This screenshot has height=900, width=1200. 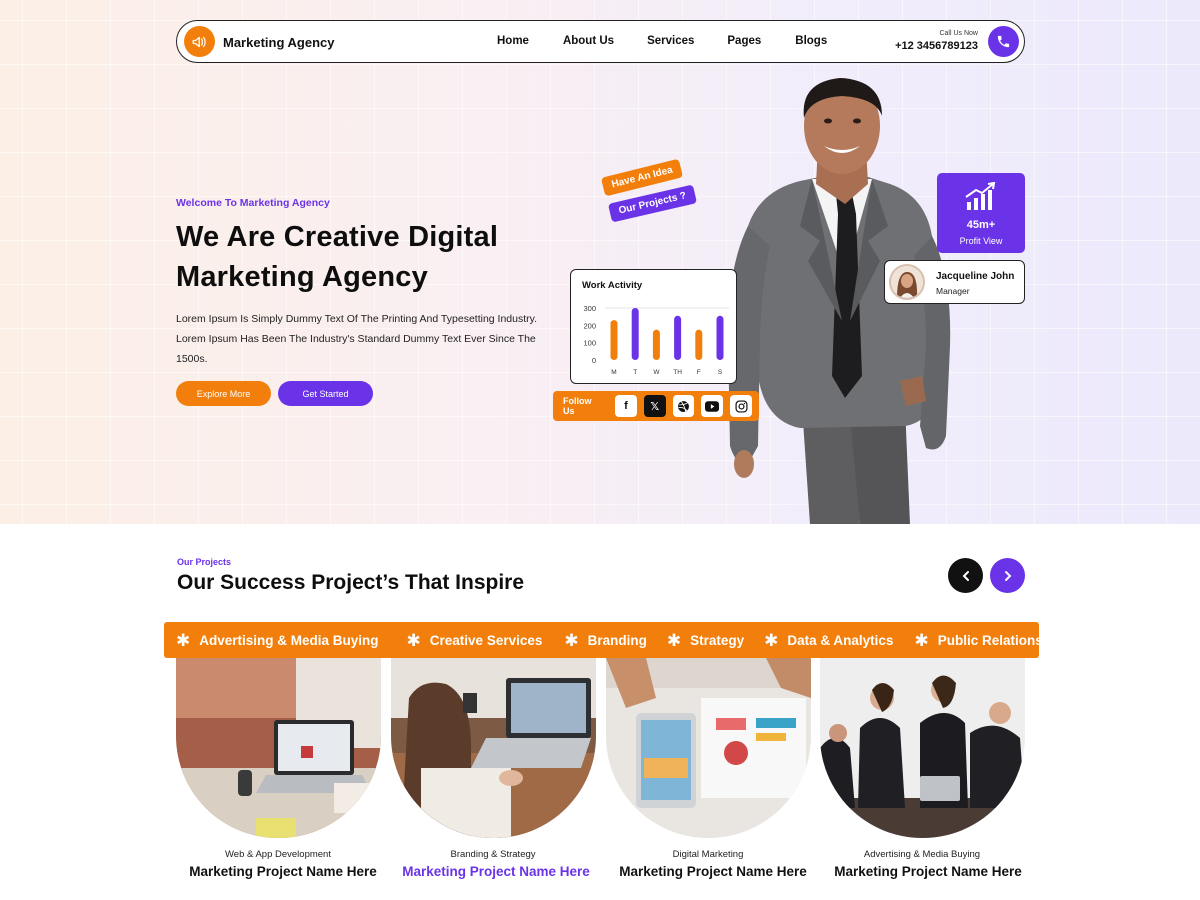 I want to click on manager-card: Jacqueline John Manager, so click(x=954, y=282).